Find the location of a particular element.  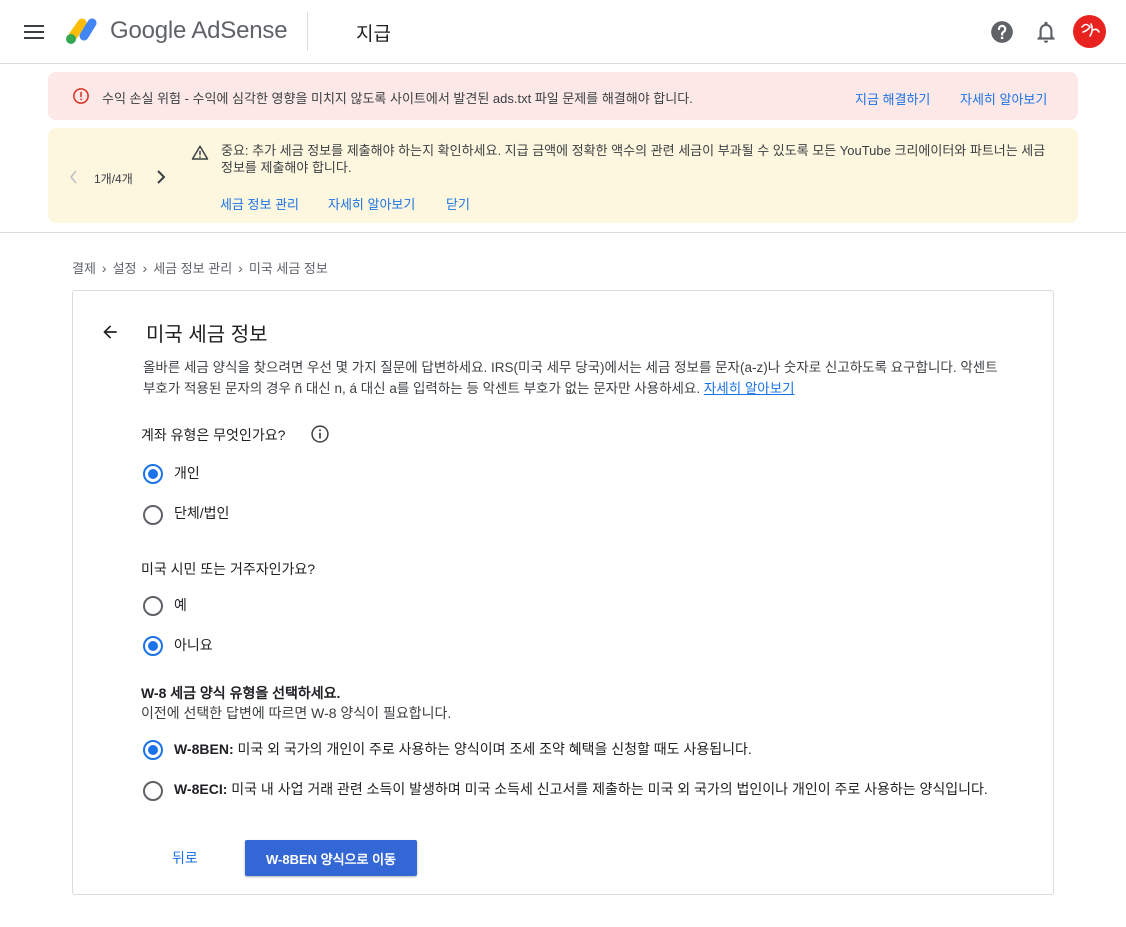

info-icon is located at coordinates (320, 434).